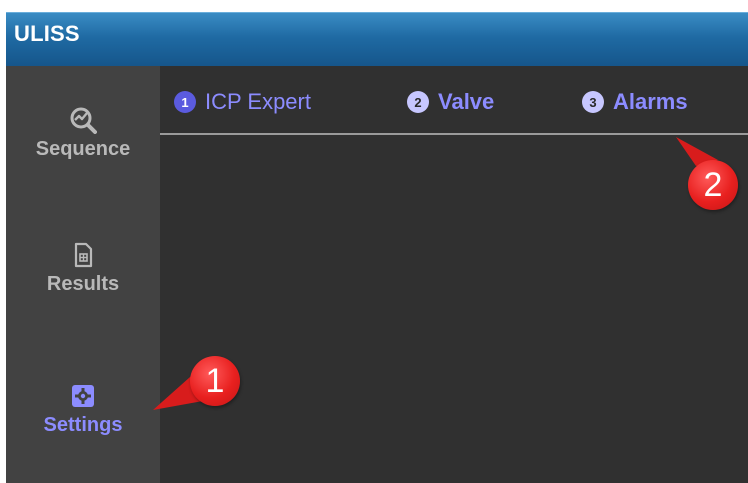 This screenshot has width=748, height=483. I want to click on callout-badge-2: 2, so click(713, 185).